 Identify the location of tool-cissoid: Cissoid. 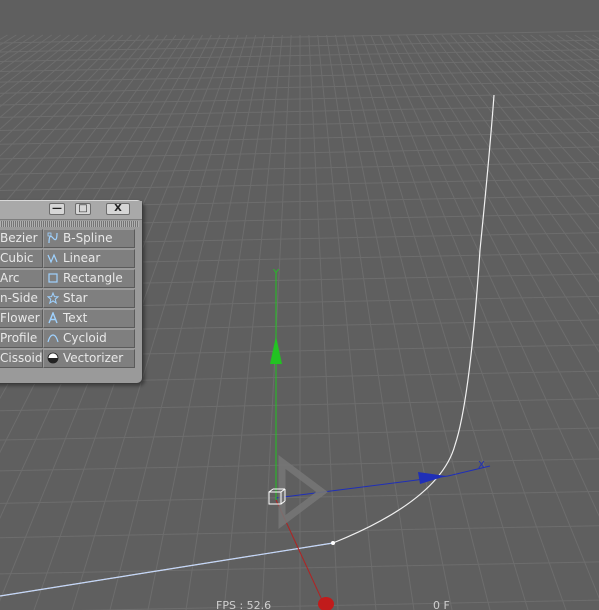
(21, 358).